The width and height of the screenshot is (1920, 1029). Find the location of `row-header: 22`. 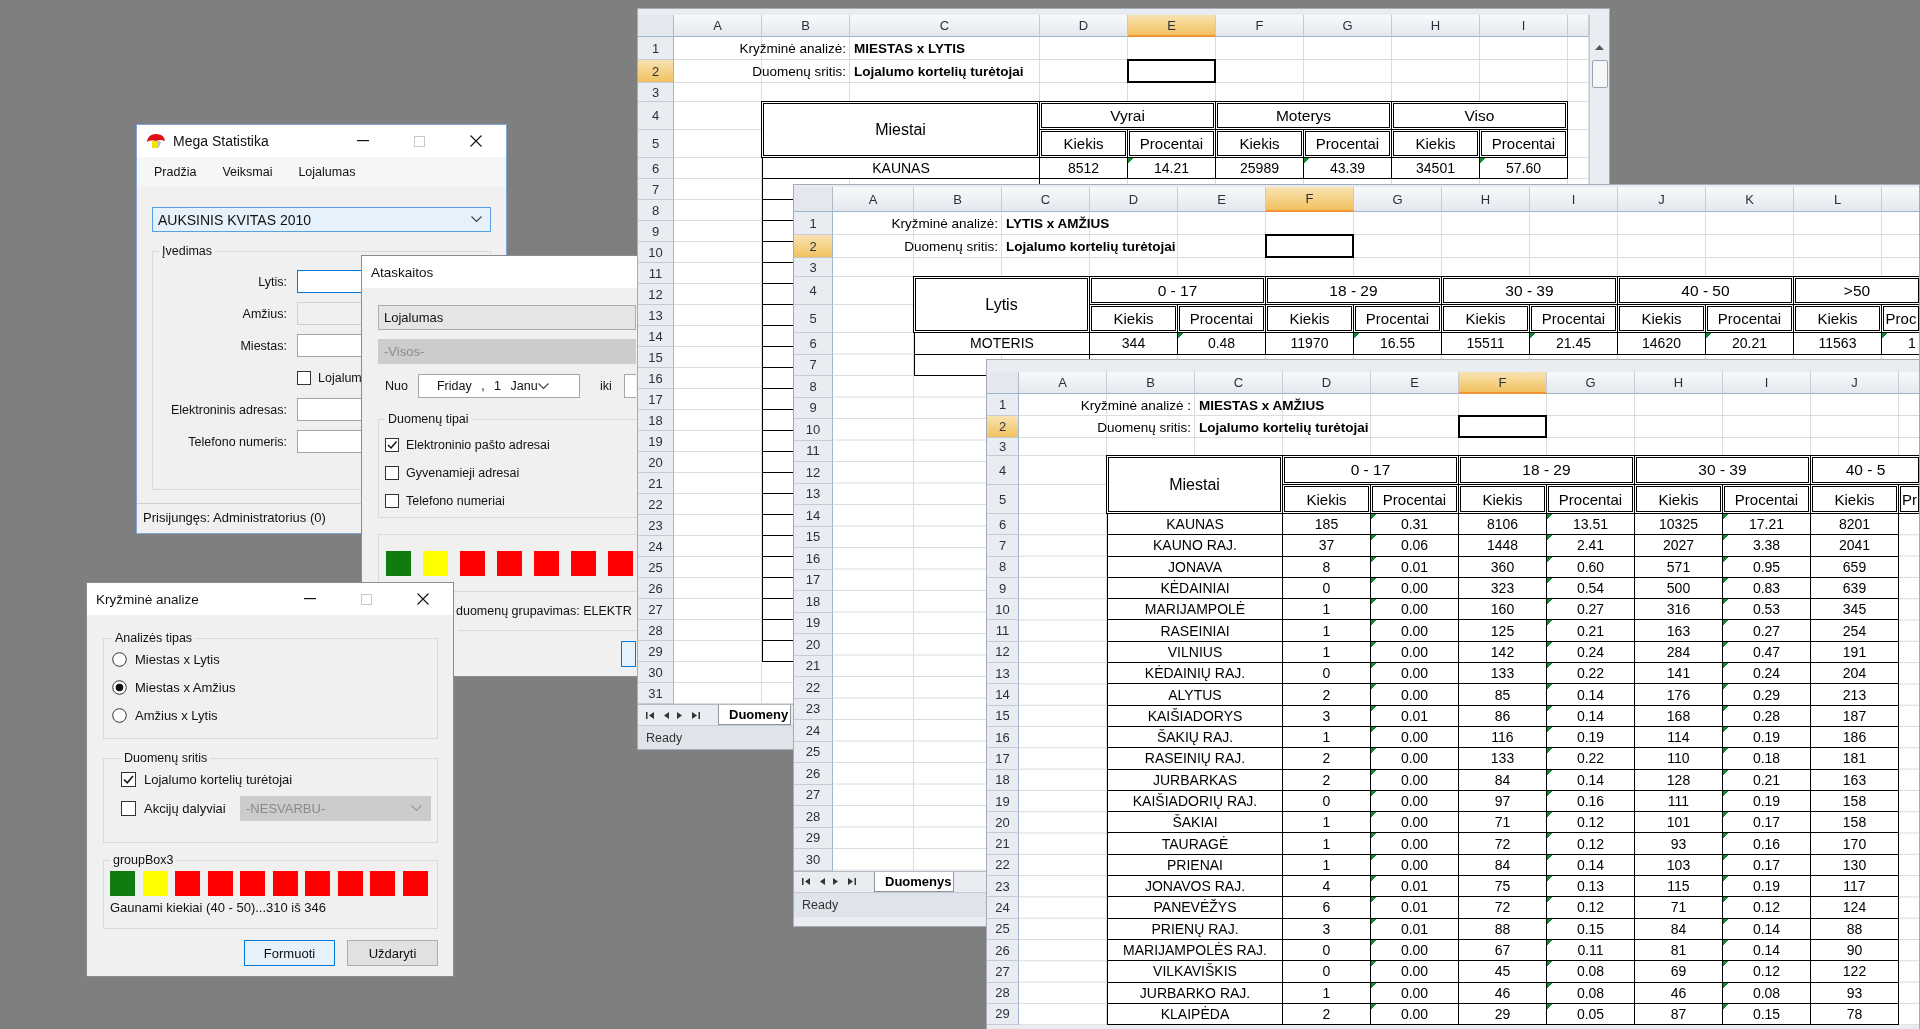

row-header: 22 is located at coordinates (656, 504).